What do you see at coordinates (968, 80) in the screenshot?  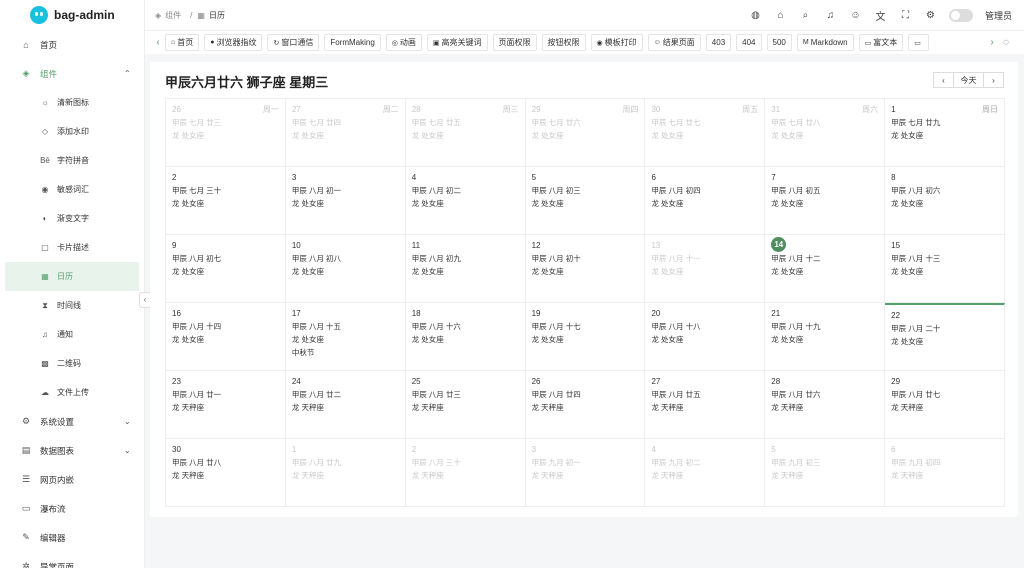 I see `today-button: 今天` at bounding box center [968, 80].